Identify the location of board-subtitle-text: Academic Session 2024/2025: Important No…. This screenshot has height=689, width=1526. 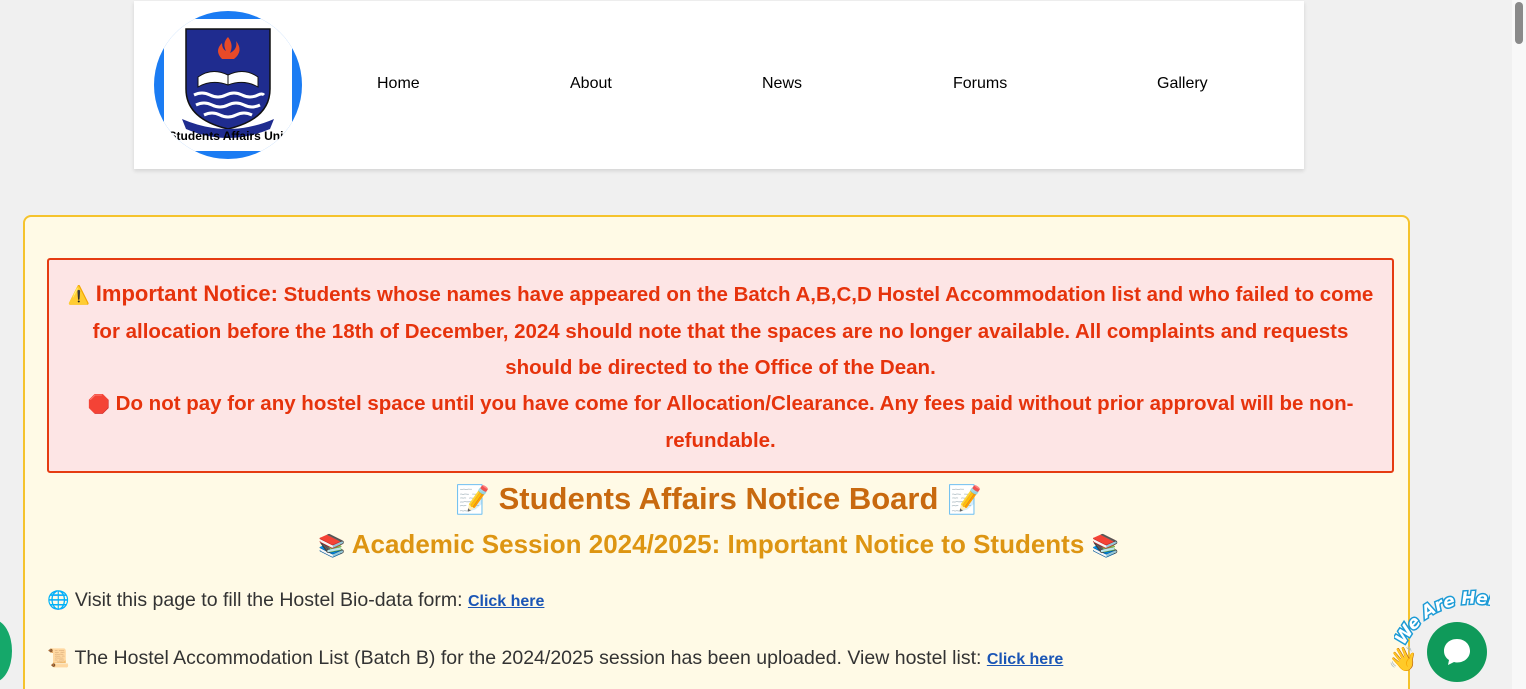
(718, 544).